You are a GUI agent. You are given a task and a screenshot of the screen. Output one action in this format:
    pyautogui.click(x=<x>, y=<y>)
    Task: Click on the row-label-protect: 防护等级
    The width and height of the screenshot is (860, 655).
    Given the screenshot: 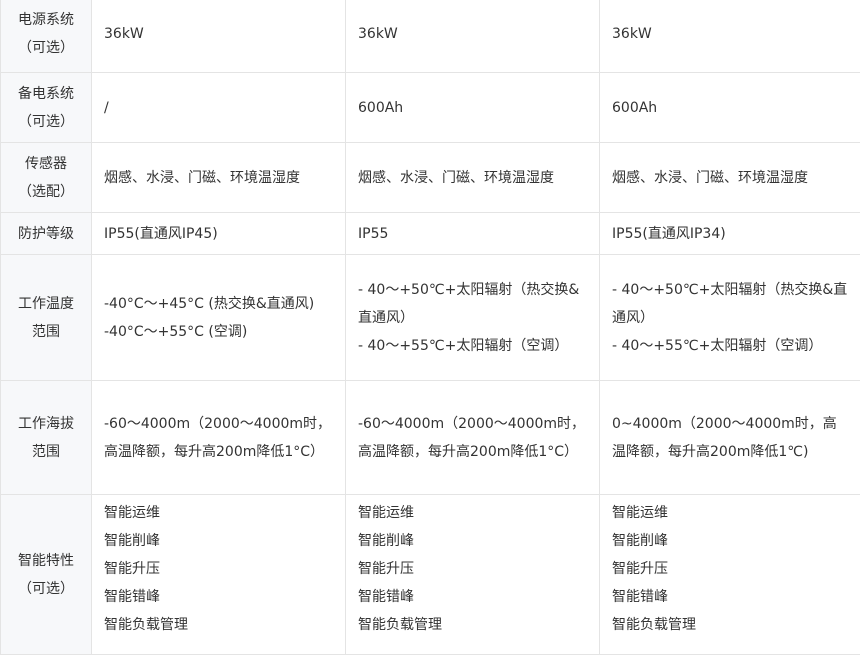 What is the action you would take?
    pyautogui.click(x=46, y=234)
    